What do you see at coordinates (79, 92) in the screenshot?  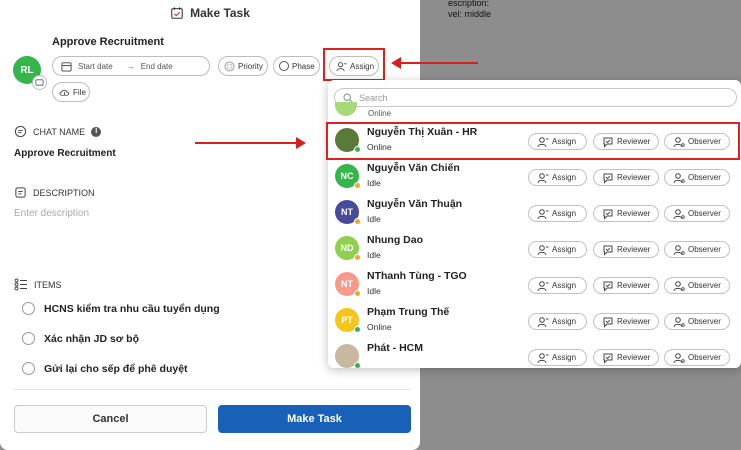 I see `file-label: File` at bounding box center [79, 92].